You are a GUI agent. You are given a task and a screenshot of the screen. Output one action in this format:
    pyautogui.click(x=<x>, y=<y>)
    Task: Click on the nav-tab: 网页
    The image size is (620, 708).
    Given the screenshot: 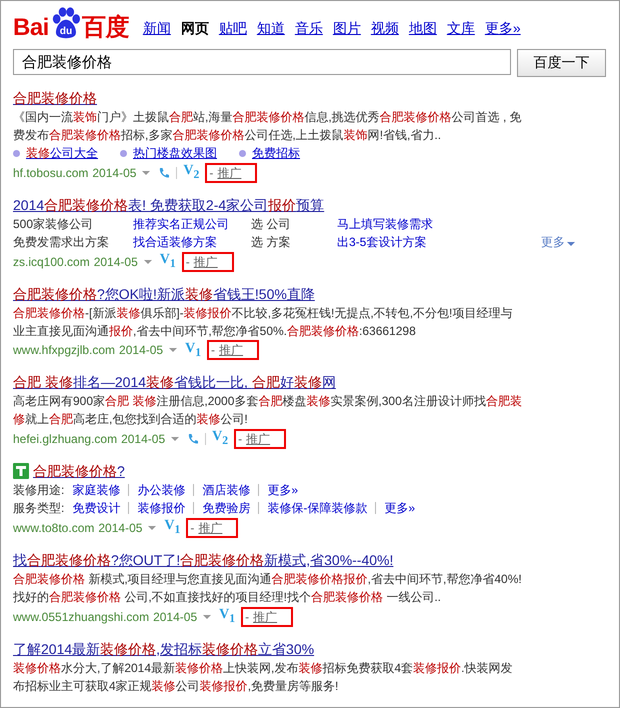 What is the action you would take?
    pyautogui.click(x=194, y=29)
    